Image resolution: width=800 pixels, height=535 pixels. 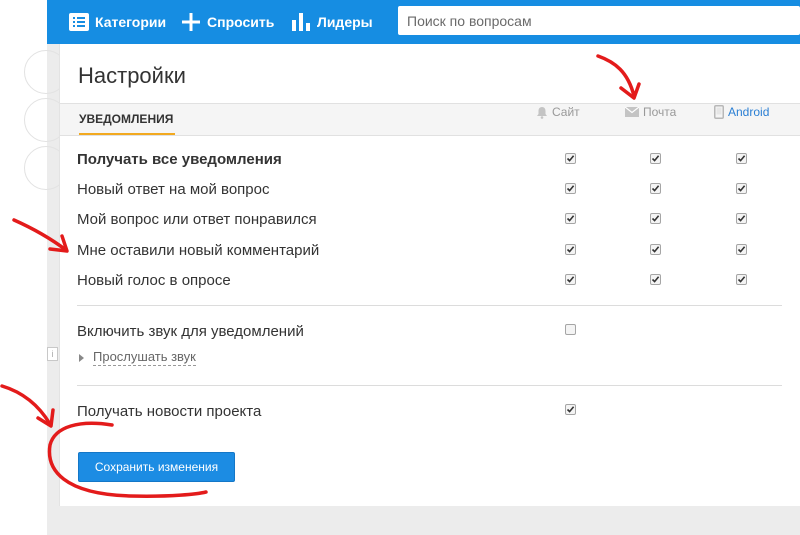 I want to click on nav-categories-label: Категории, so click(x=131, y=22).